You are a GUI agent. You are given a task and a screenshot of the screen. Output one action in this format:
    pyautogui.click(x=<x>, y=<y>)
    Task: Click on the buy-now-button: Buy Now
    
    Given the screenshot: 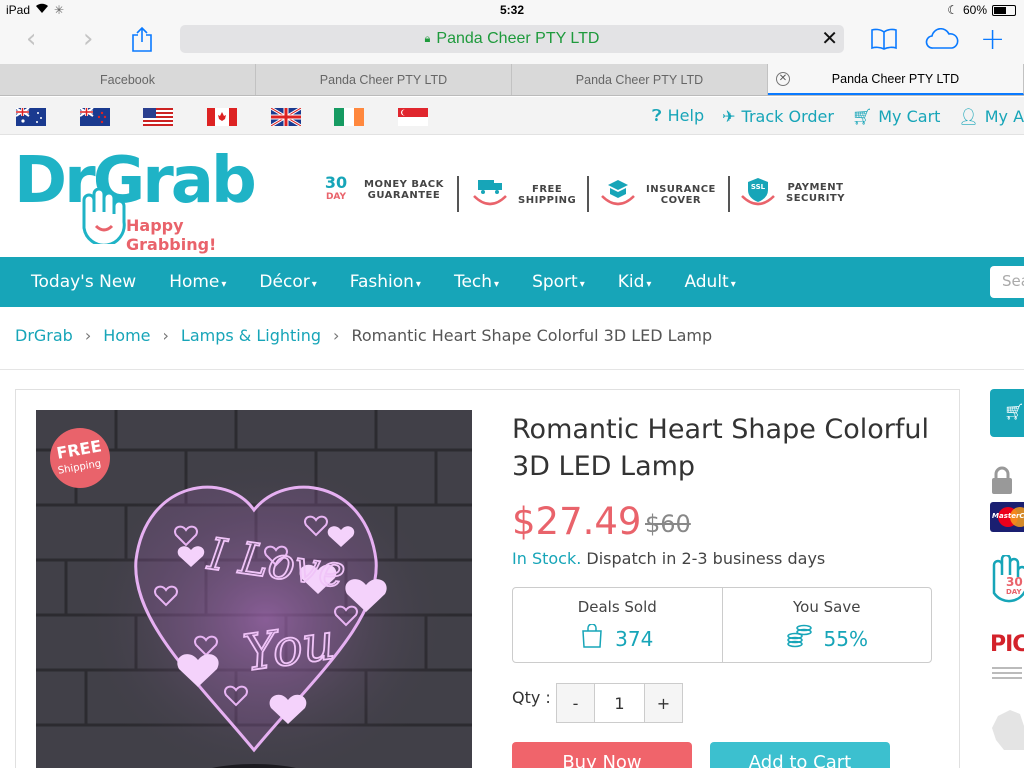 What is the action you would take?
    pyautogui.click(x=602, y=755)
    